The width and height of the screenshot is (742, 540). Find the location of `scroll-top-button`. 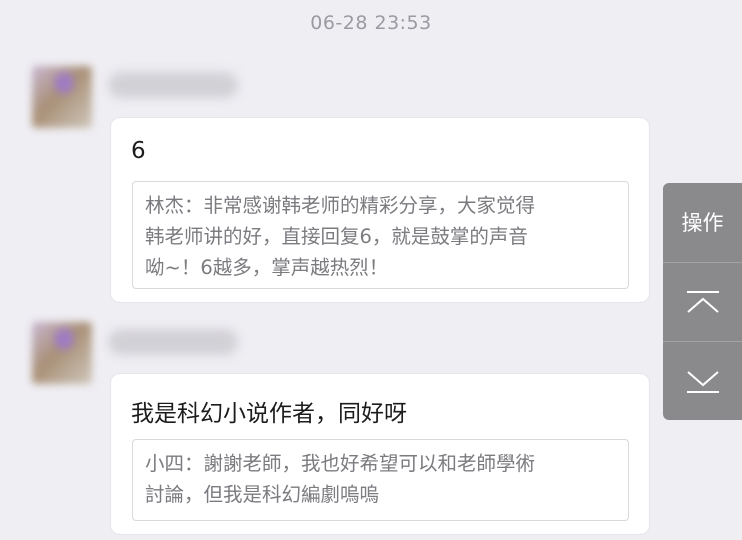

scroll-top-button is located at coordinates (702, 301).